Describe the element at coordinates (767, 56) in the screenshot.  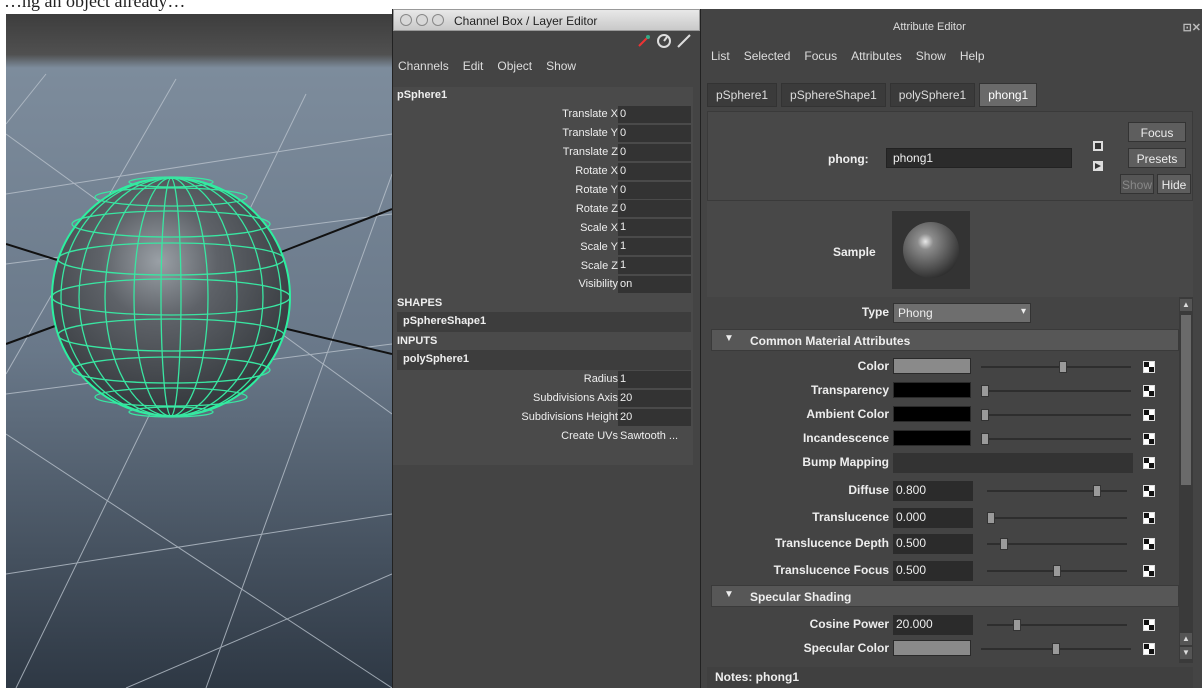
I see `menu-selected: Selected` at that location.